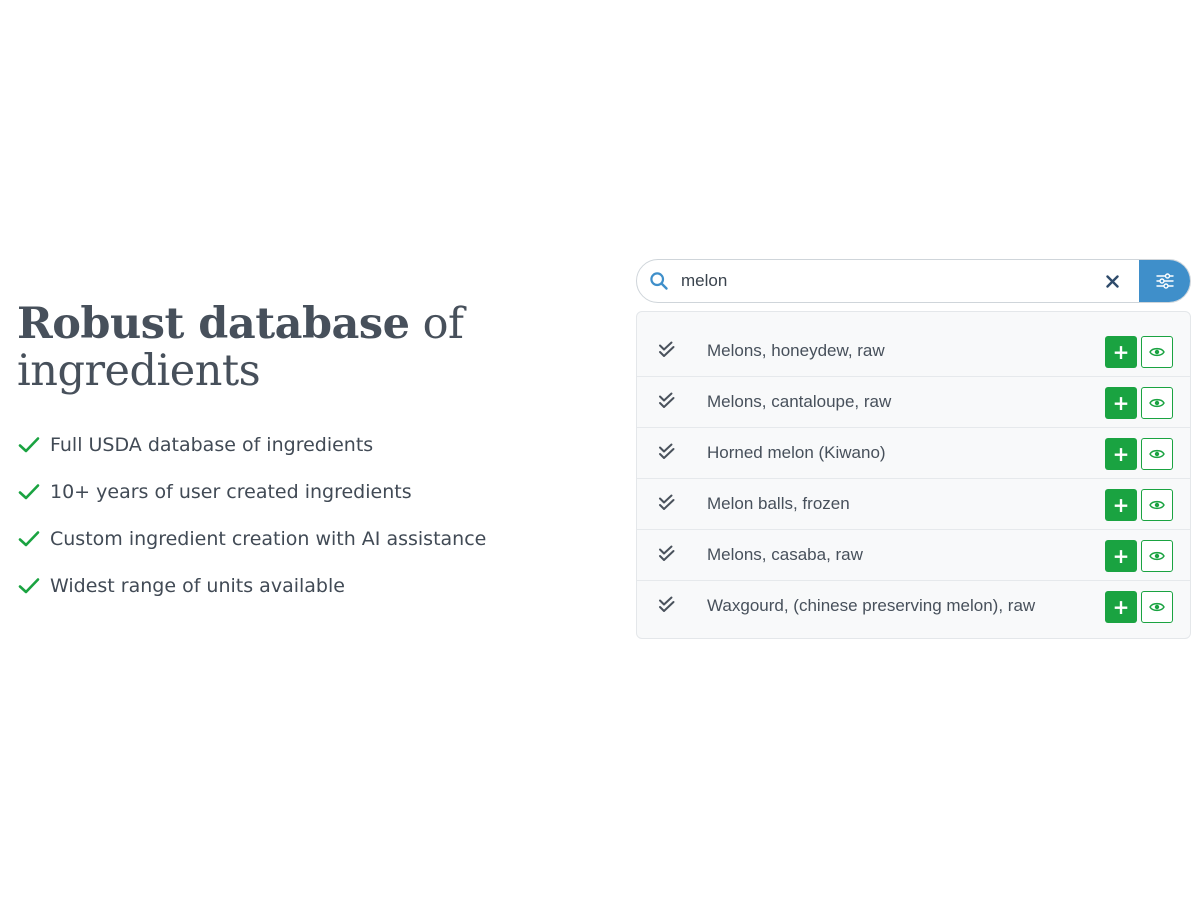  I want to click on search-input, so click(889, 281).